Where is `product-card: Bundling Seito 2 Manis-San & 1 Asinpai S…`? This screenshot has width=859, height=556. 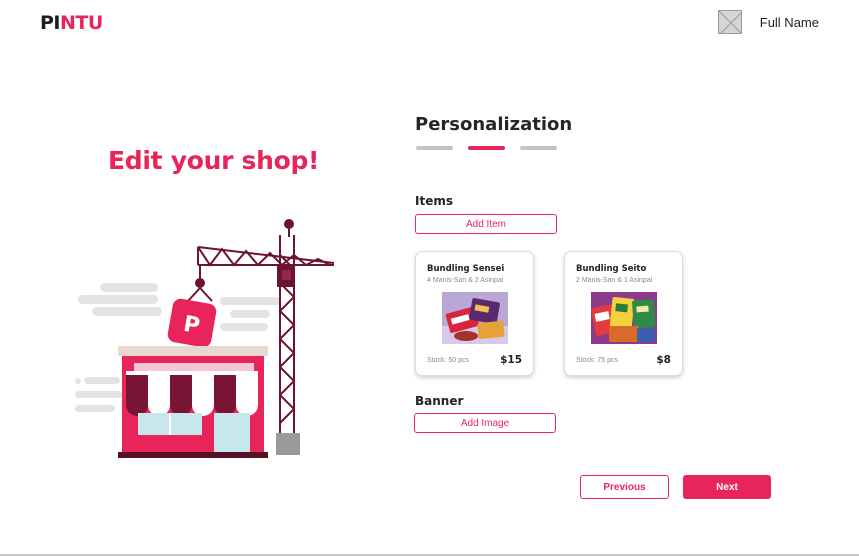
product-card: Bundling Seito 2 Manis-San & 1 Asinpai S… is located at coordinates (623, 313).